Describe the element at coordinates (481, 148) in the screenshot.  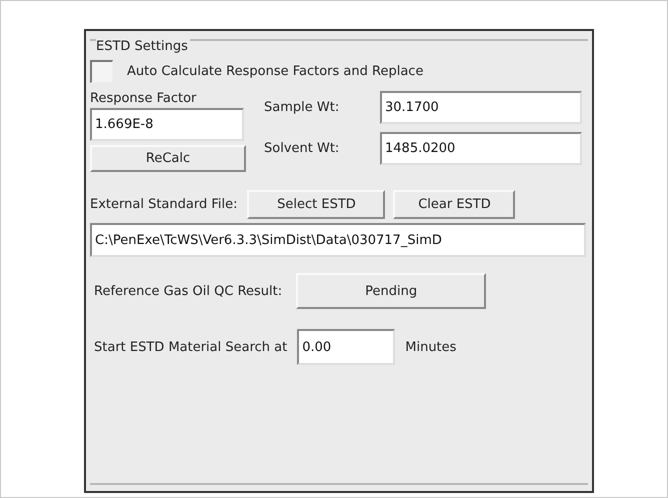
I see `input-field: 1485.0200` at that location.